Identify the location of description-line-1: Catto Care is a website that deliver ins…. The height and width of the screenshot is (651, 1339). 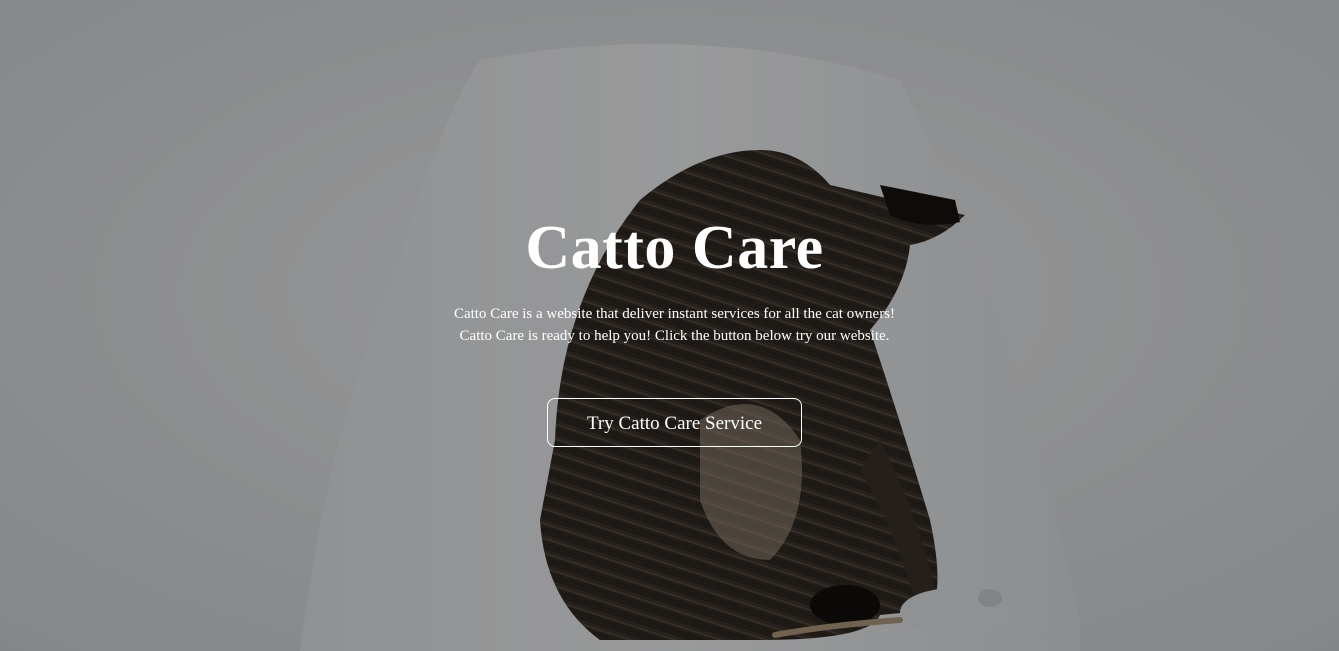
(674, 314).